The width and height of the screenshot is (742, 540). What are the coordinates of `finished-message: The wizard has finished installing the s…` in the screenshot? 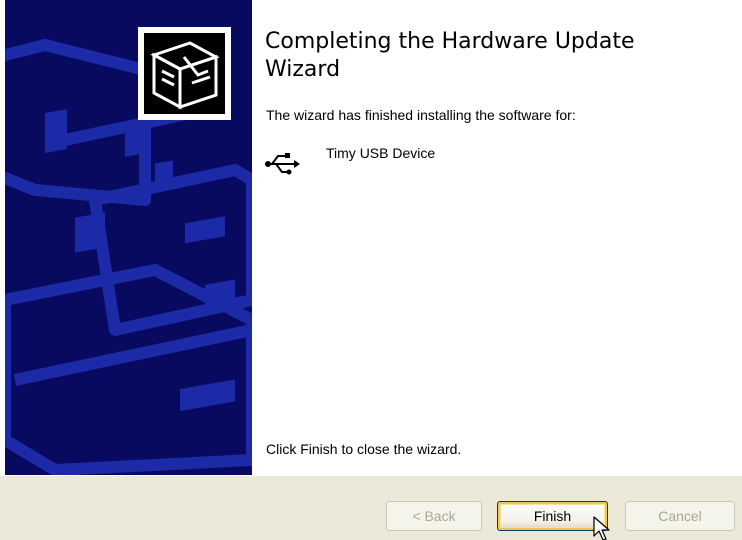 It's located at (421, 115).